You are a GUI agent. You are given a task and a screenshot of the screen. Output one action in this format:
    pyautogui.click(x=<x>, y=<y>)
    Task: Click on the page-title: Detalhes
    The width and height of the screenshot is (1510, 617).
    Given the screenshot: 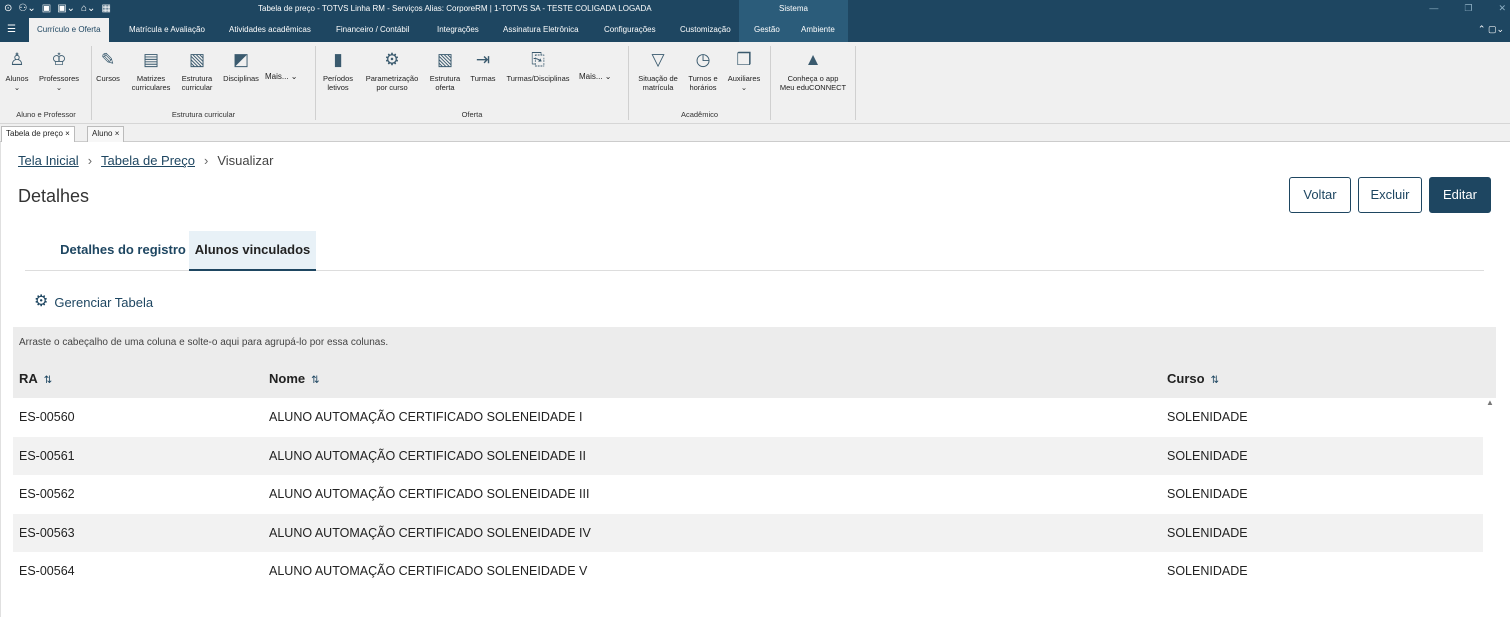 What is the action you would take?
    pyautogui.click(x=54, y=196)
    